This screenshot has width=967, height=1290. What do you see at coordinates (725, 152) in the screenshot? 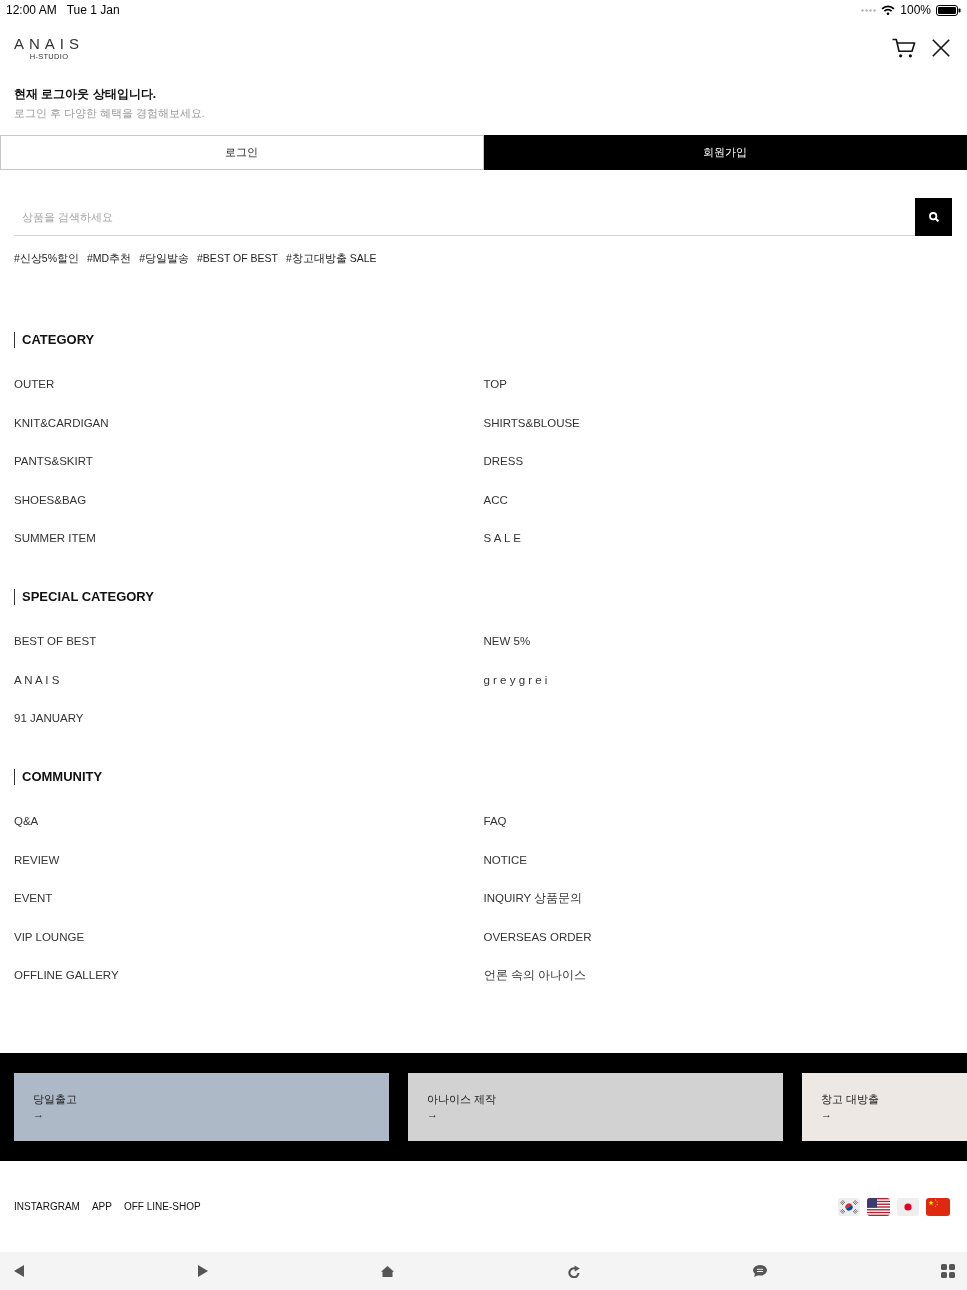
I see `signup-button: 회원가입` at bounding box center [725, 152].